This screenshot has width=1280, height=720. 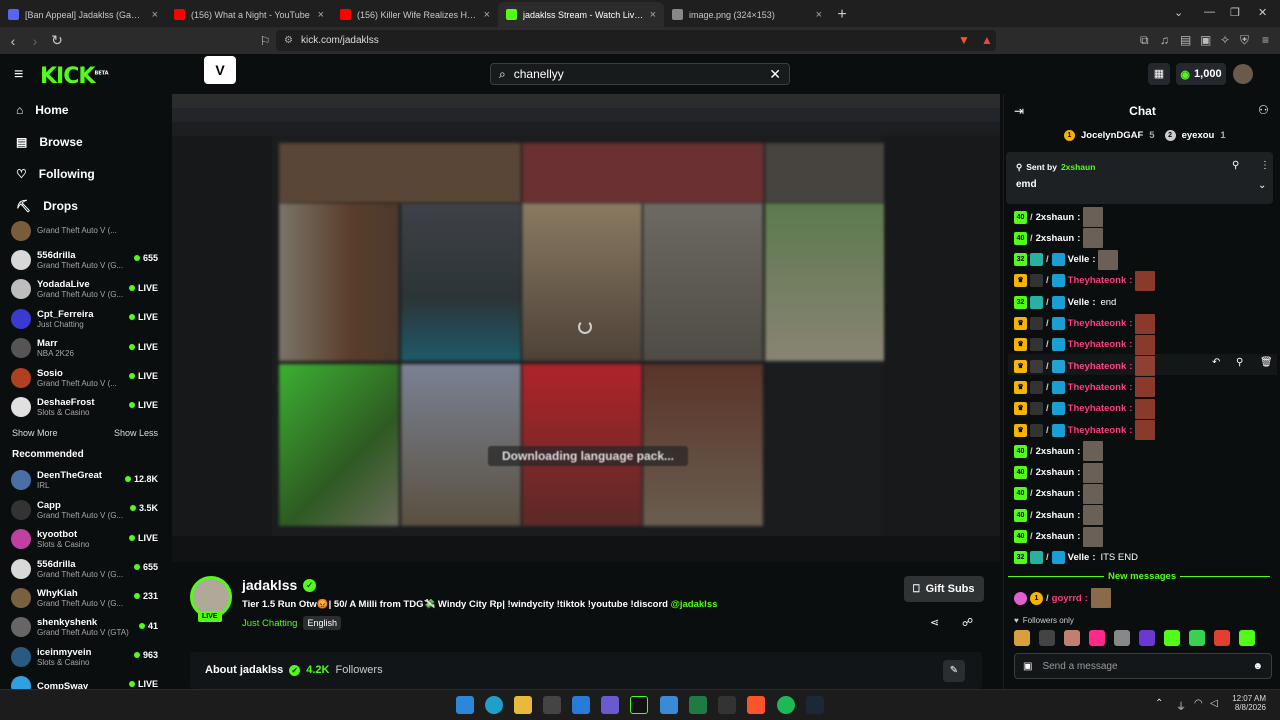 What do you see at coordinates (1159, 703) in the screenshot?
I see `tray-chevron-icon: ⌃` at bounding box center [1159, 703].